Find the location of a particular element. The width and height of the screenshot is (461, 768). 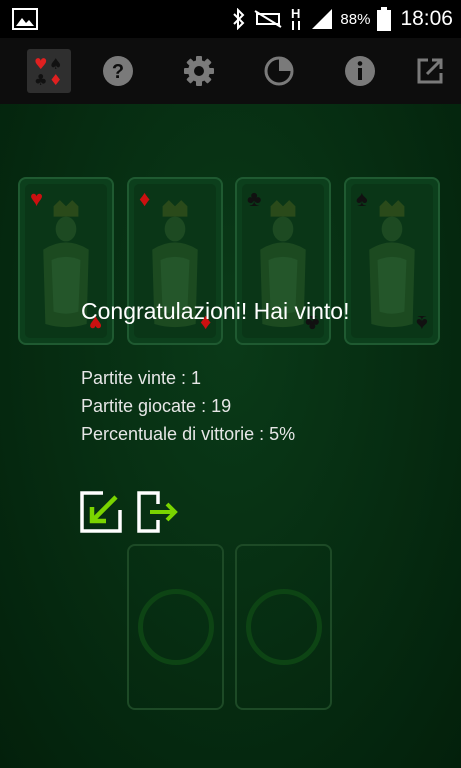

new-game-button is located at coordinates (101, 512).